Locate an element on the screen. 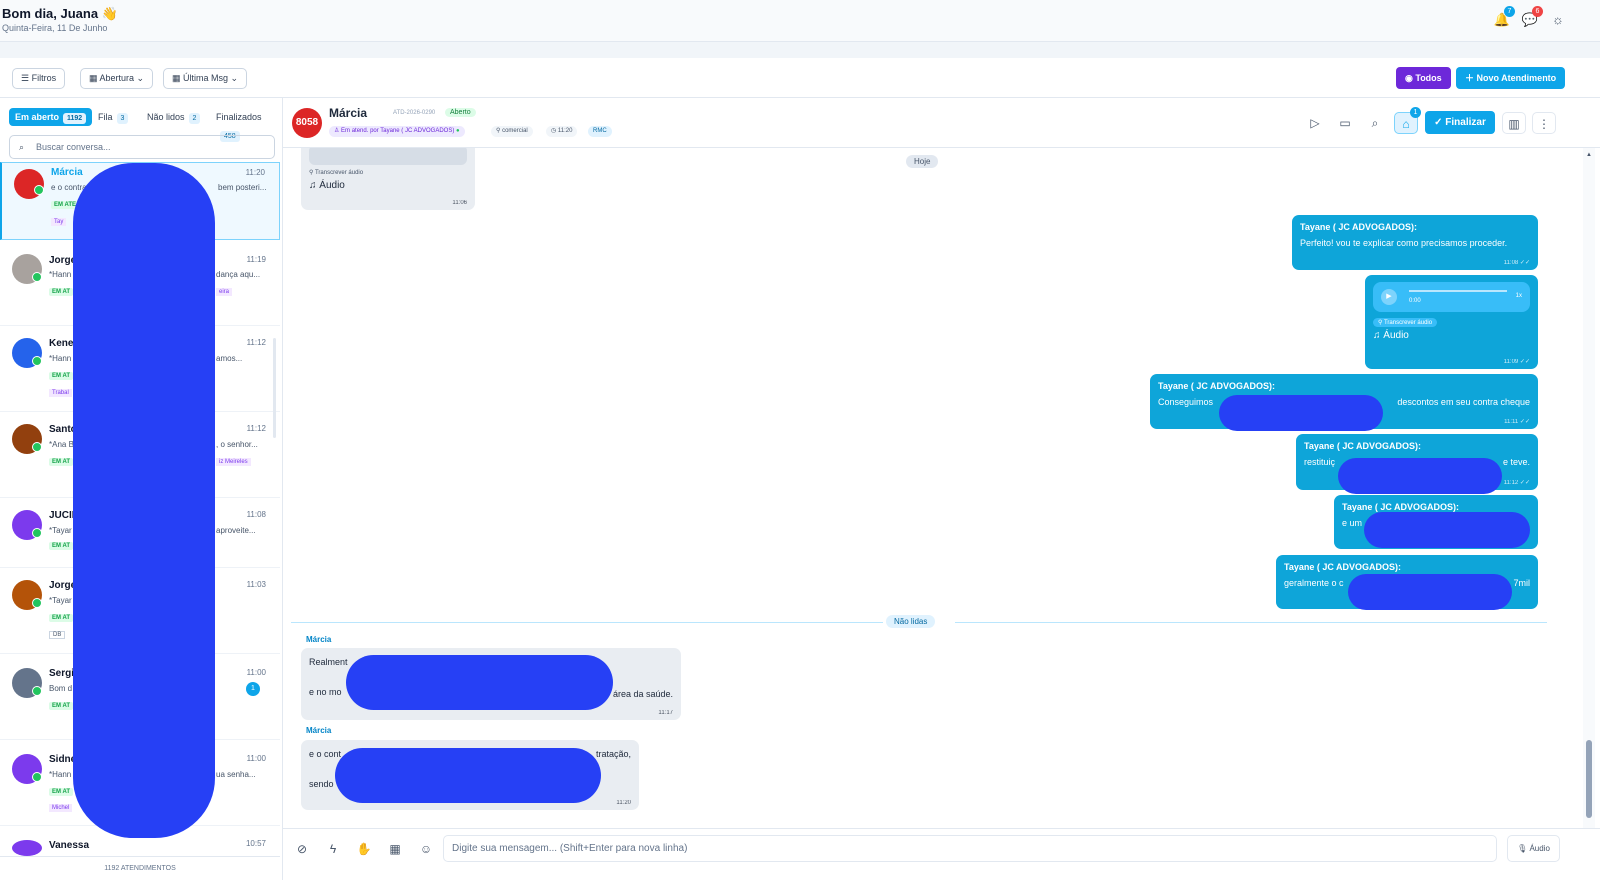  tab-fila: Fila 3 is located at coordinates (113, 117).